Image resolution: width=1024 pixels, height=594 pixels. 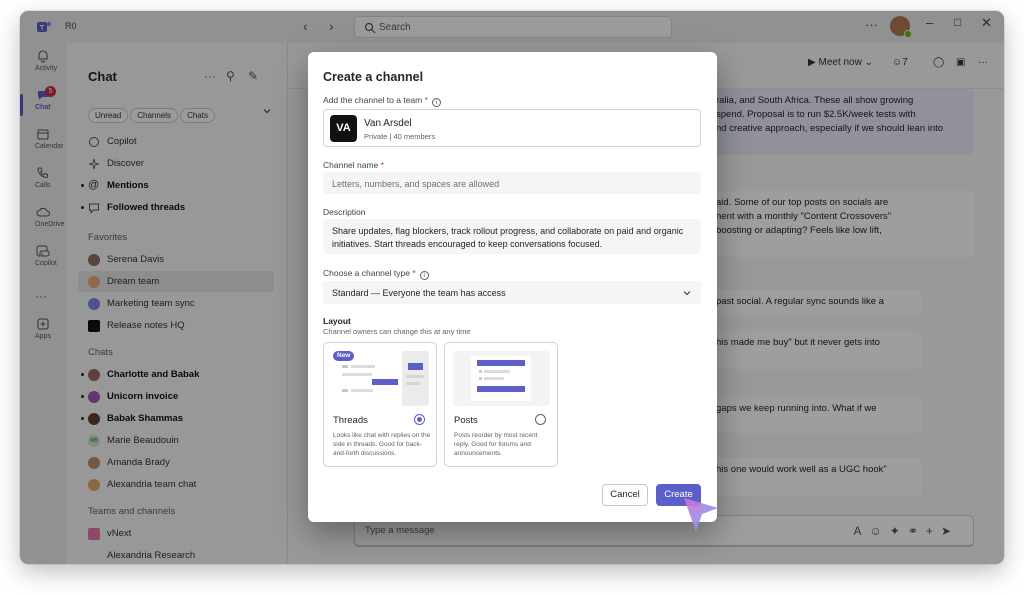 I want to click on team-label: Add the channel to a team * i, so click(x=382, y=101).